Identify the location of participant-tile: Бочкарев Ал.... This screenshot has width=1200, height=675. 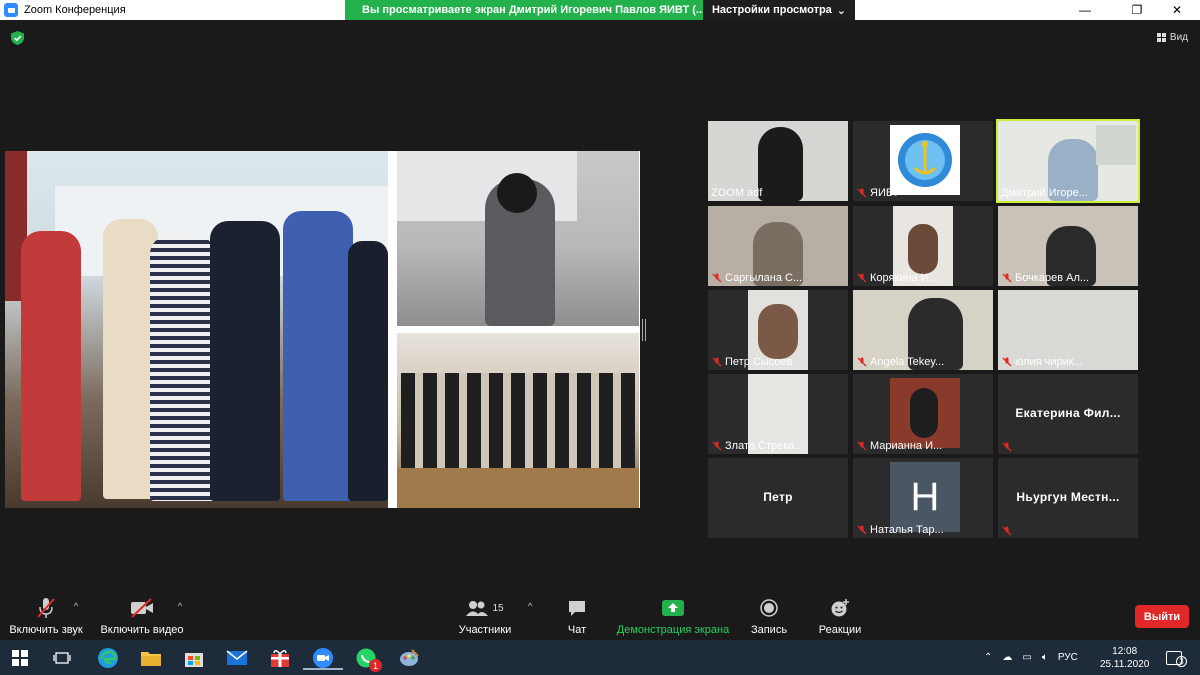
(1068, 246).